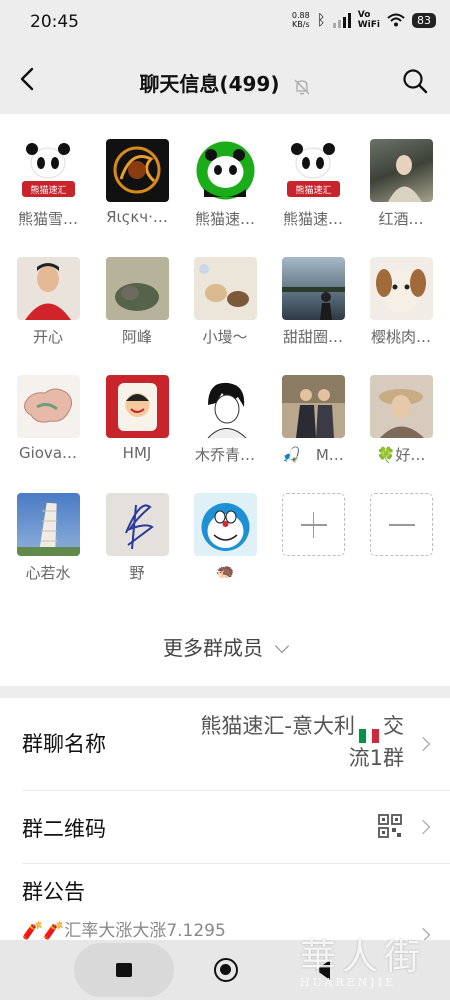 This screenshot has height=1000, width=450. I want to click on member-item: 小墁～, so click(225, 302).